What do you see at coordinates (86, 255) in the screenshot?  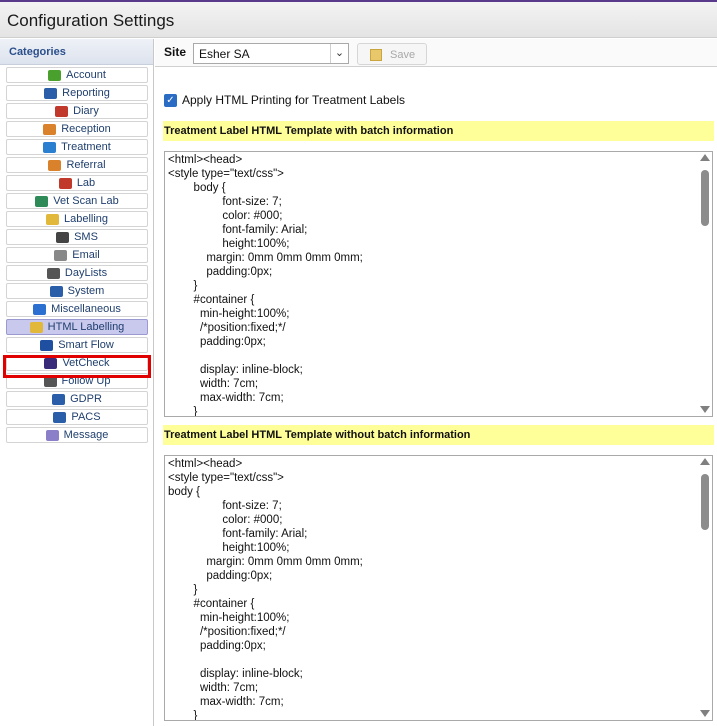 I see `sidebar-item-label: Email` at bounding box center [86, 255].